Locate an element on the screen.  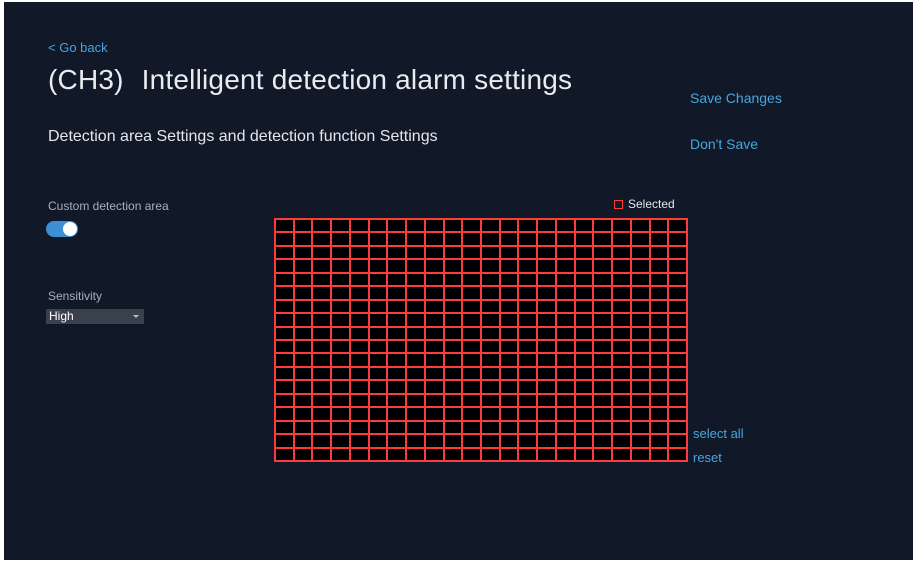
custom-detection-area-toggle is located at coordinates (62, 229).